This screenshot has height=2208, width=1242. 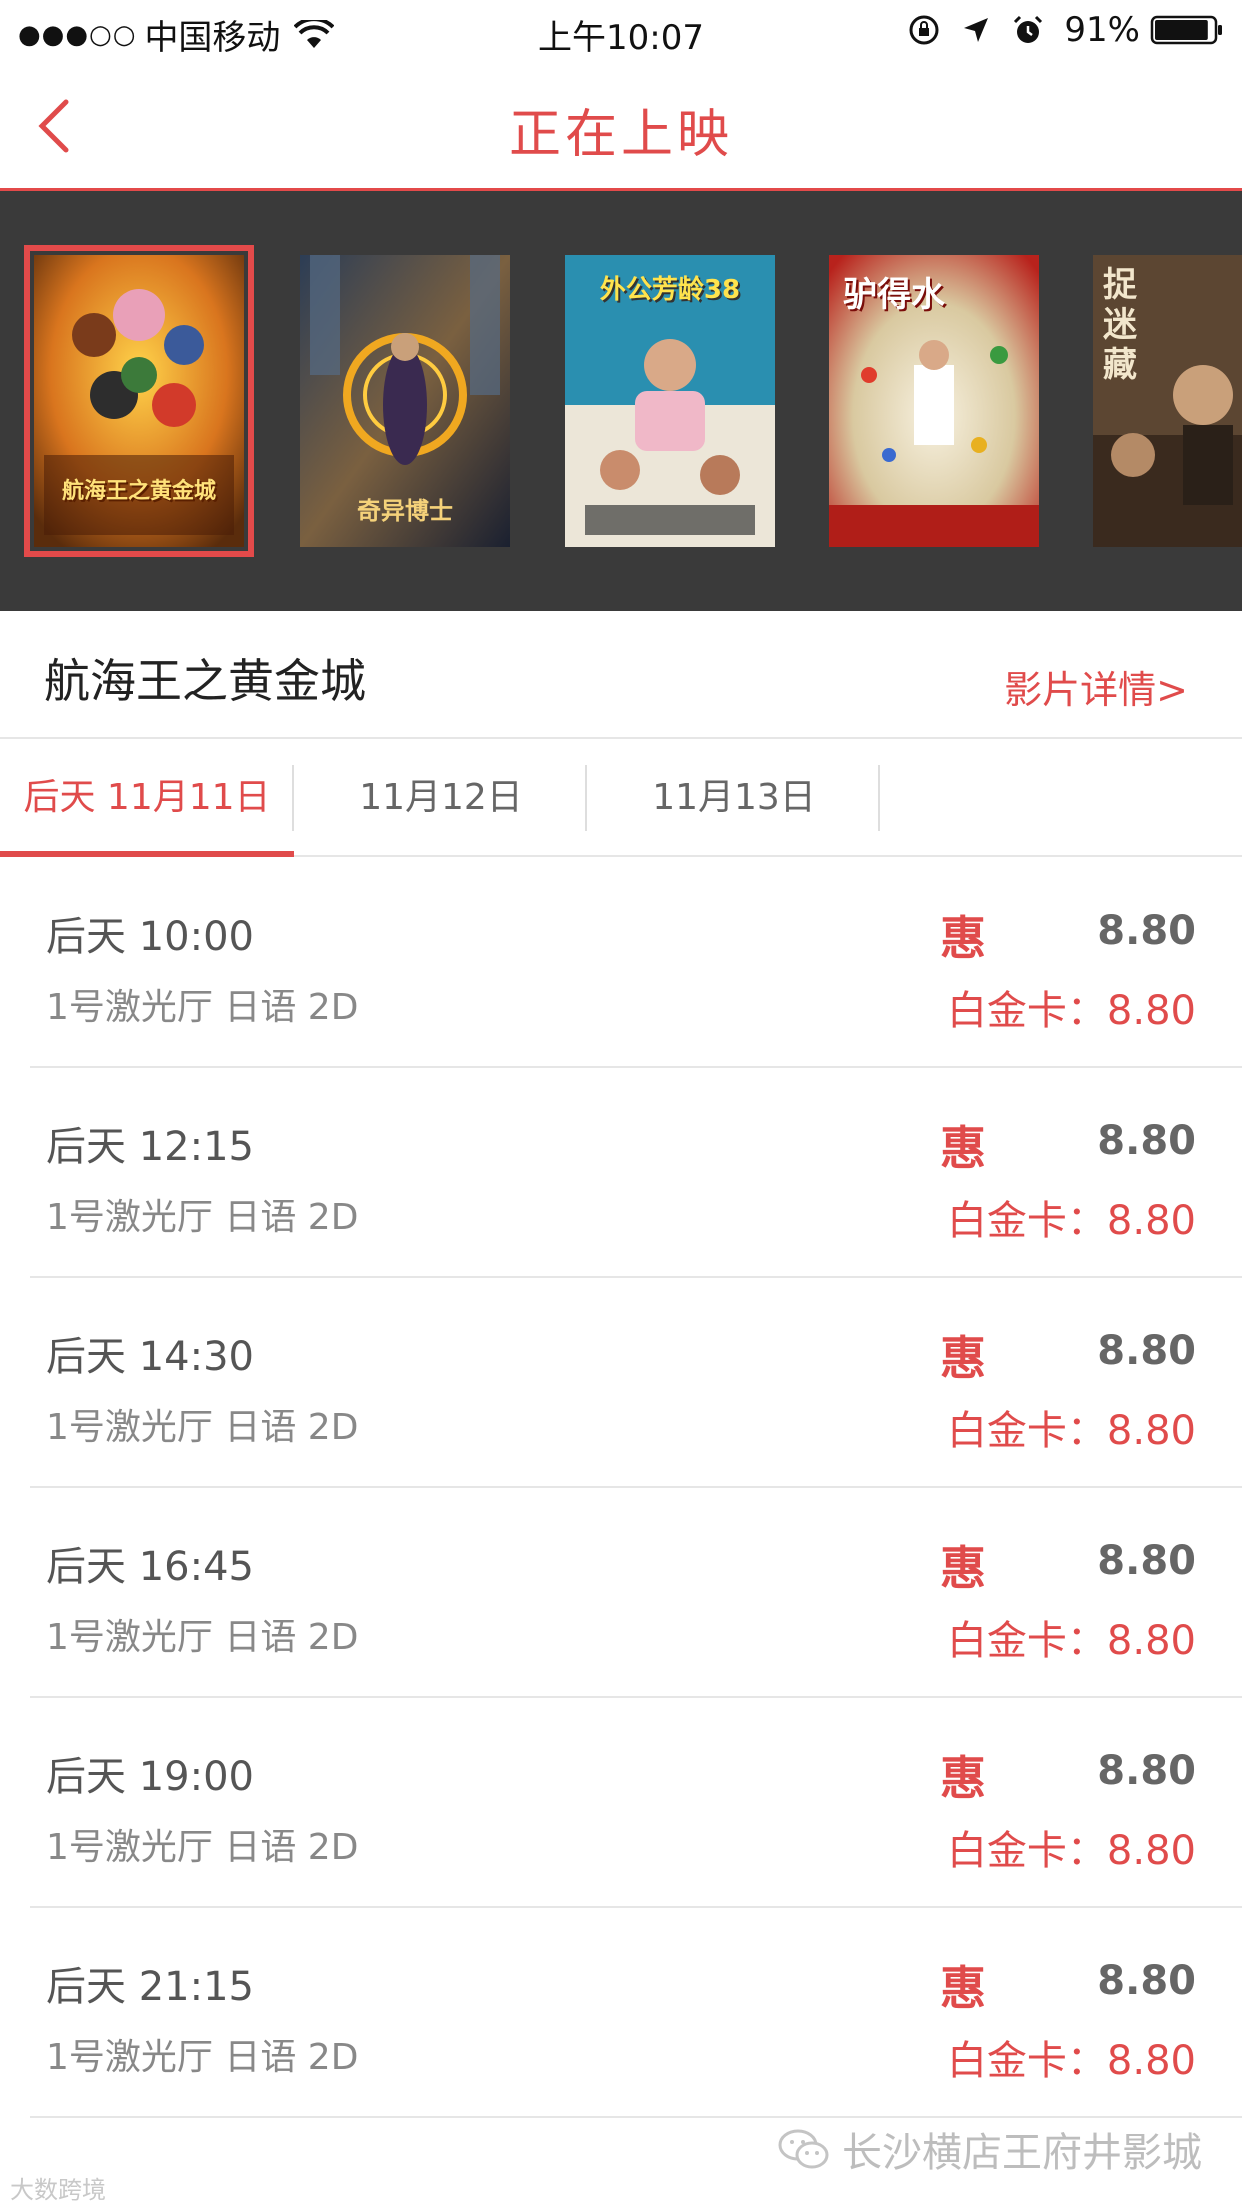 What do you see at coordinates (670, 401) in the screenshot?
I see `poster-item: 外公芳龄38` at bounding box center [670, 401].